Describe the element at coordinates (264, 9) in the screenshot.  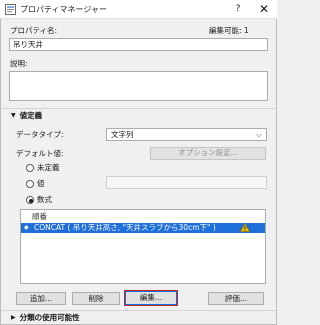
I see `close-button: ✕` at that location.